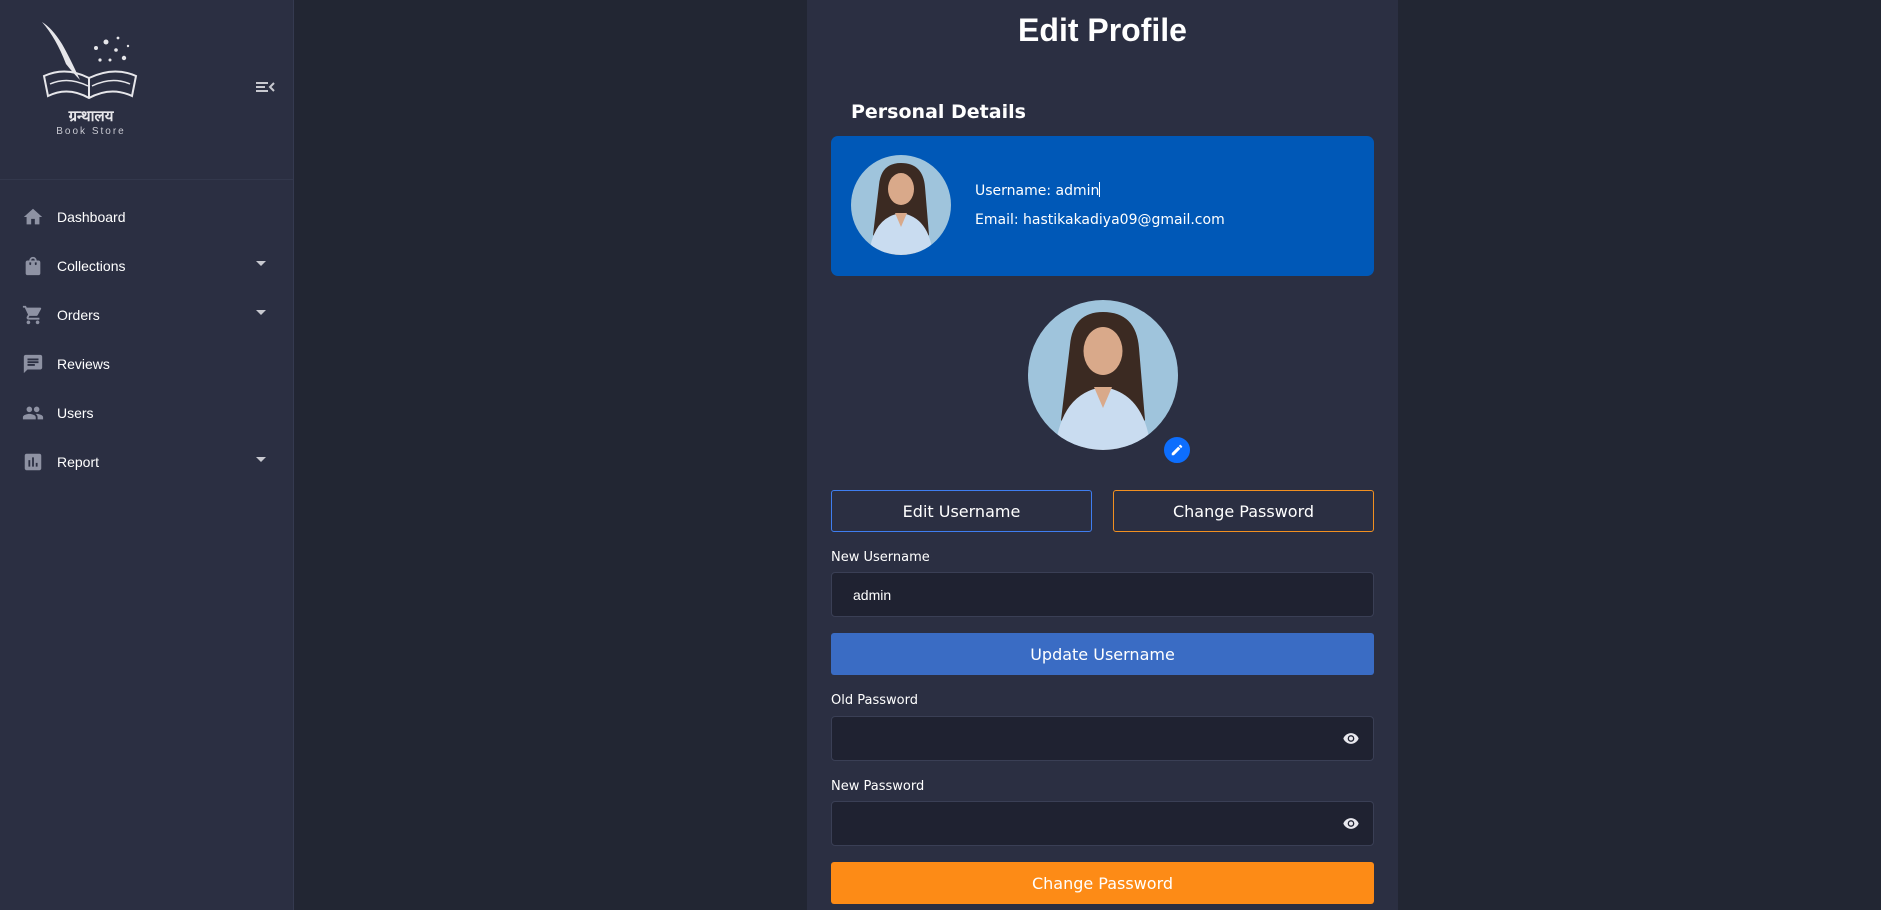 The width and height of the screenshot is (1881, 910). What do you see at coordinates (878, 786) in the screenshot?
I see `new-password-label: New Password` at bounding box center [878, 786].